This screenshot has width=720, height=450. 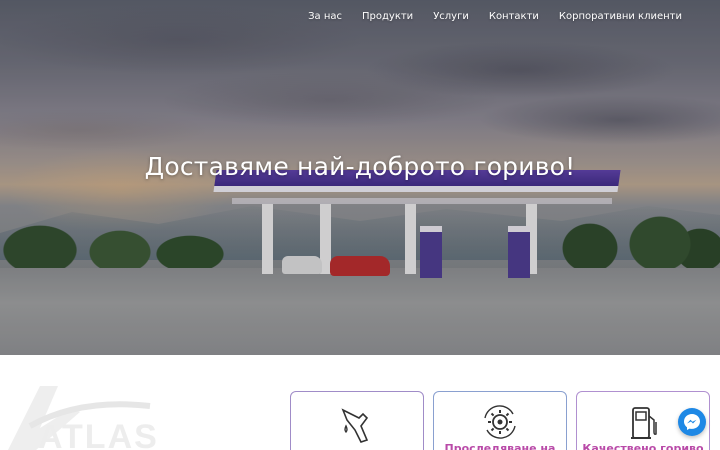 What do you see at coordinates (643, 446) in the screenshot?
I see `card-label: Качествено гориво` at bounding box center [643, 446].